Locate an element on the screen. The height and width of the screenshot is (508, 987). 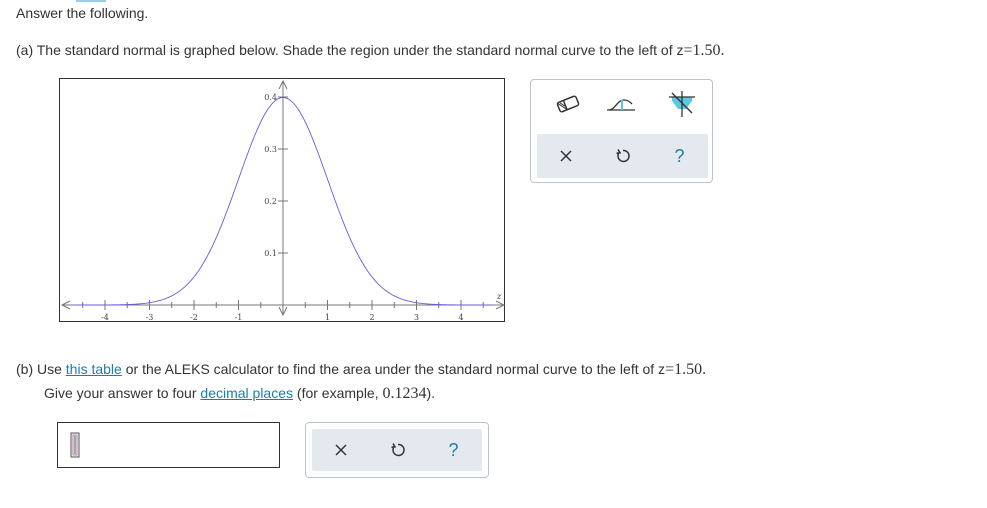
point-shade-tool-icon is located at coordinates (682, 106).